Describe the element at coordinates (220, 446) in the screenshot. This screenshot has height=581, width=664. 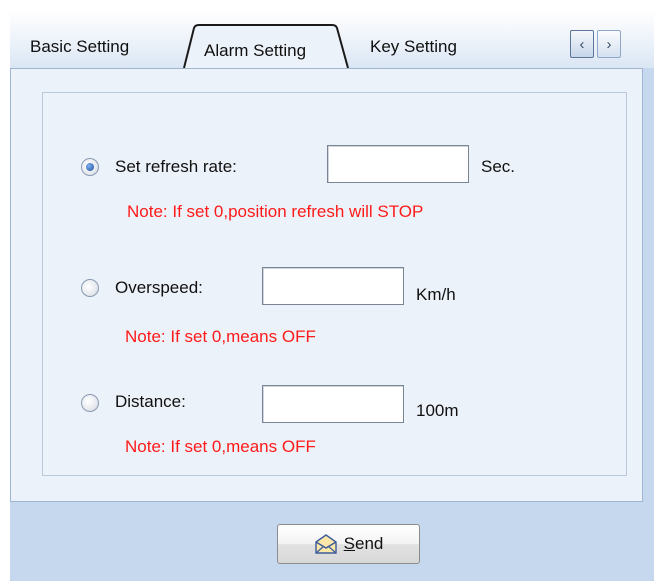
I see `distance-note: Note: If set 0,means OFF` at that location.